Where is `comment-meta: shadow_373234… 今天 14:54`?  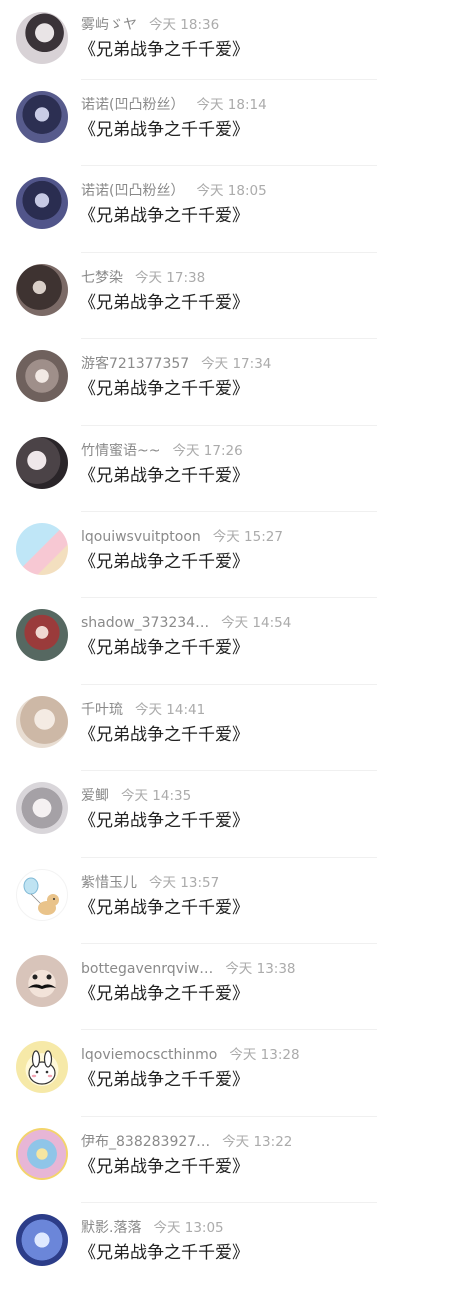
comment-meta: shadow_373234… 今天 14:54 is located at coordinates (186, 623).